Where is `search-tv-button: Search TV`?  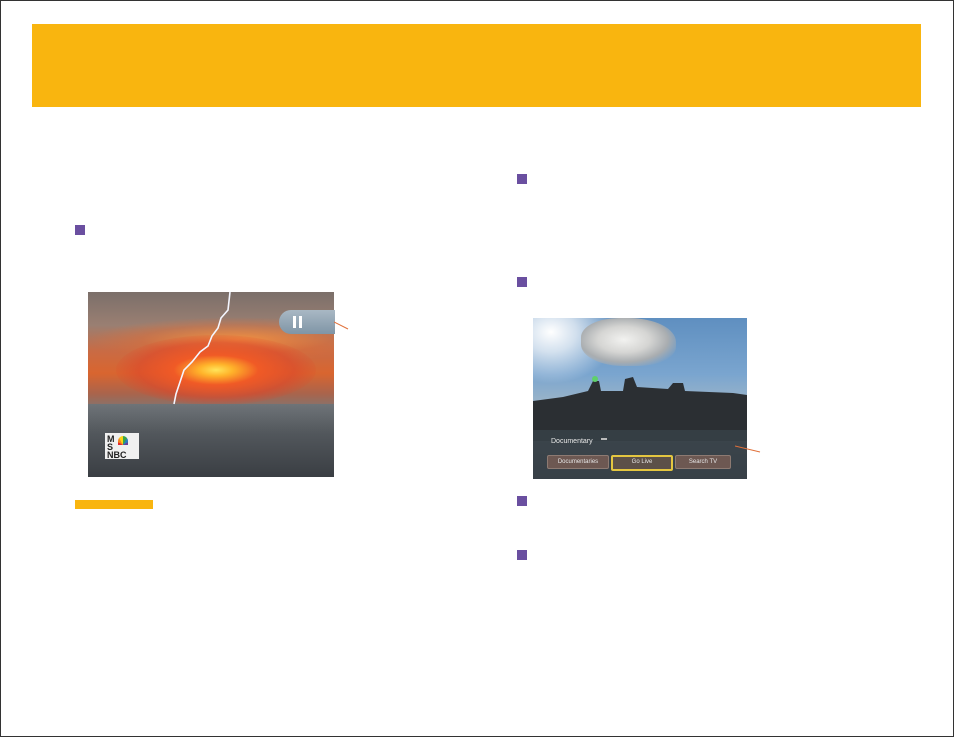
search-tv-button: Search TV is located at coordinates (703, 462).